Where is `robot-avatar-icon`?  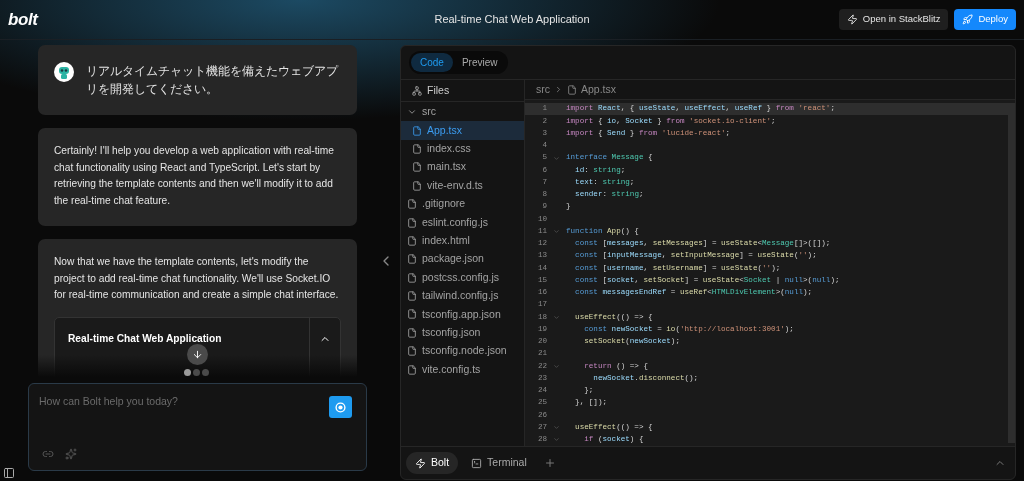
robot-avatar-icon is located at coordinates (64, 72).